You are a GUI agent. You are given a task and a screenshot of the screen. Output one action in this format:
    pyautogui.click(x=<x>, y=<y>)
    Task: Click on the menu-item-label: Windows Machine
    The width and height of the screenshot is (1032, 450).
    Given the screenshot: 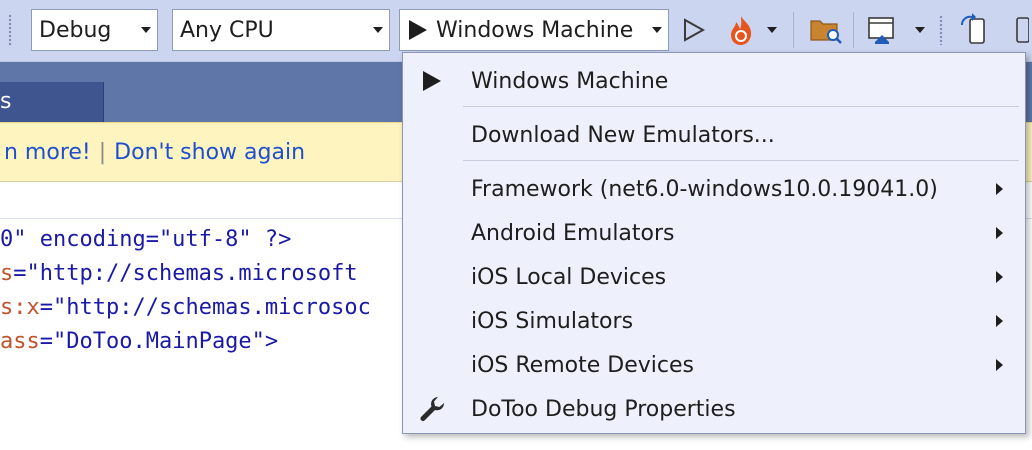 What is the action you would take?
    pyautogui.click(x=570, y=81)
    